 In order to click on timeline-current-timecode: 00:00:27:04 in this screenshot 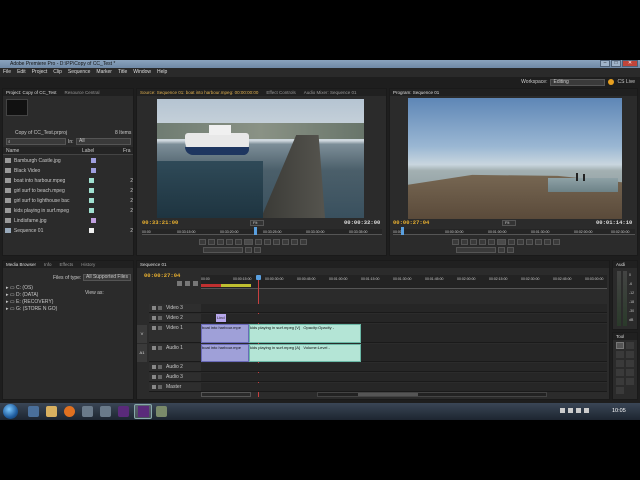, I will do `click(162, 275)`.